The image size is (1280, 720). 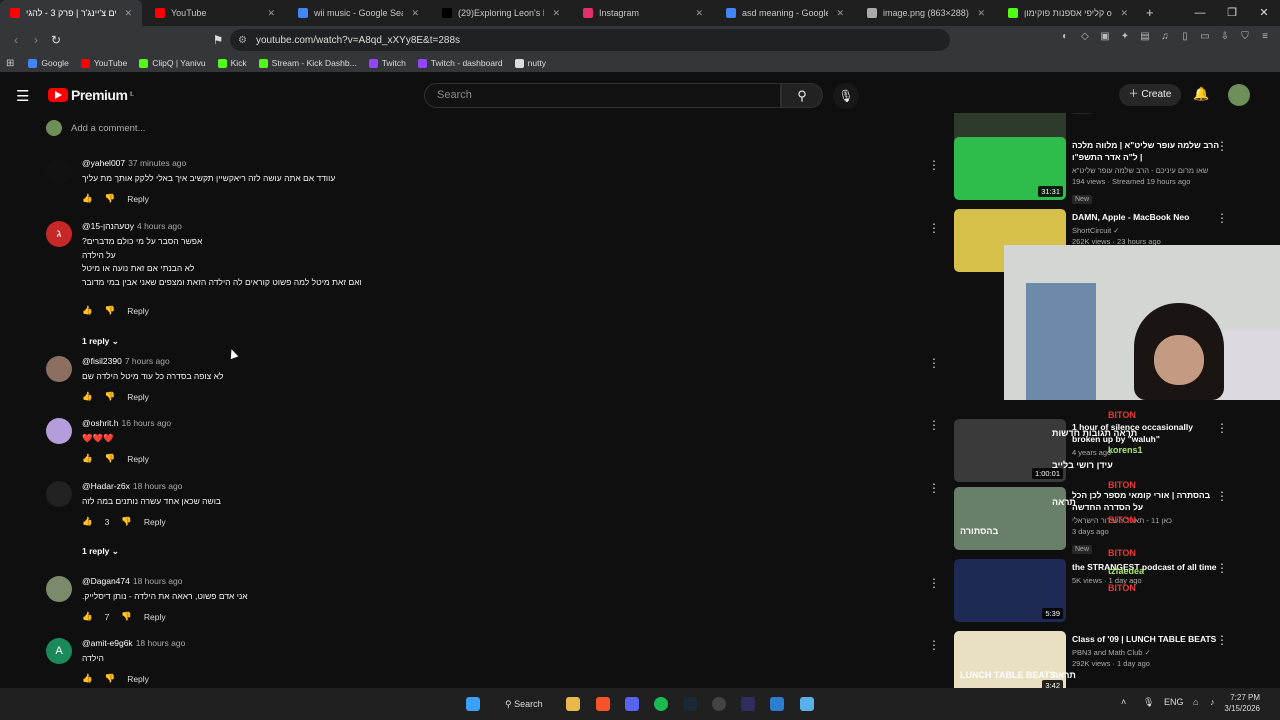 I want to click on bookmark-item: Kick, so click(x=232, y=63).